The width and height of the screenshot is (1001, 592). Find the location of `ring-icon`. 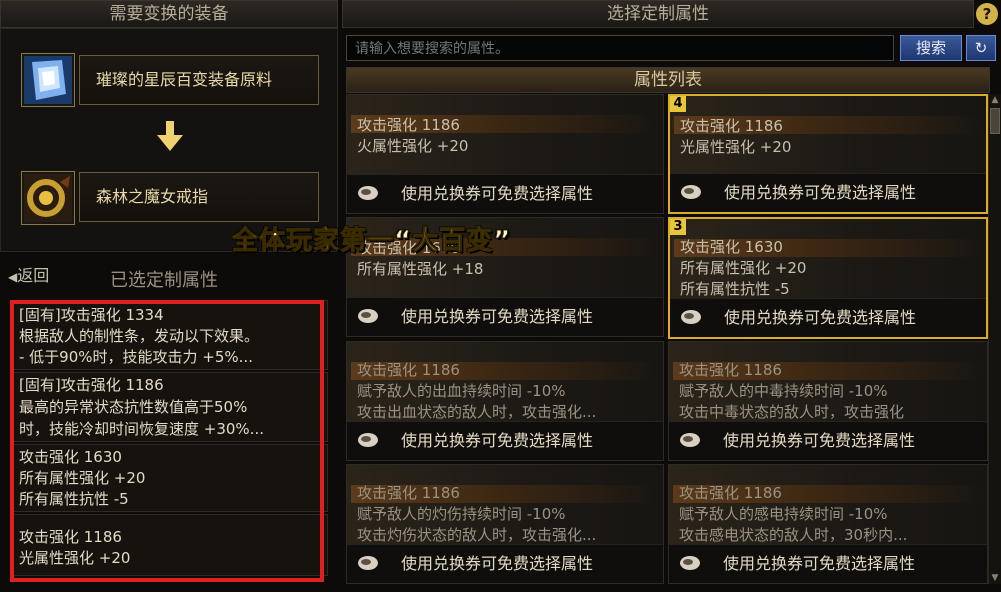

ring-icon is located at coordinates (48, 198).